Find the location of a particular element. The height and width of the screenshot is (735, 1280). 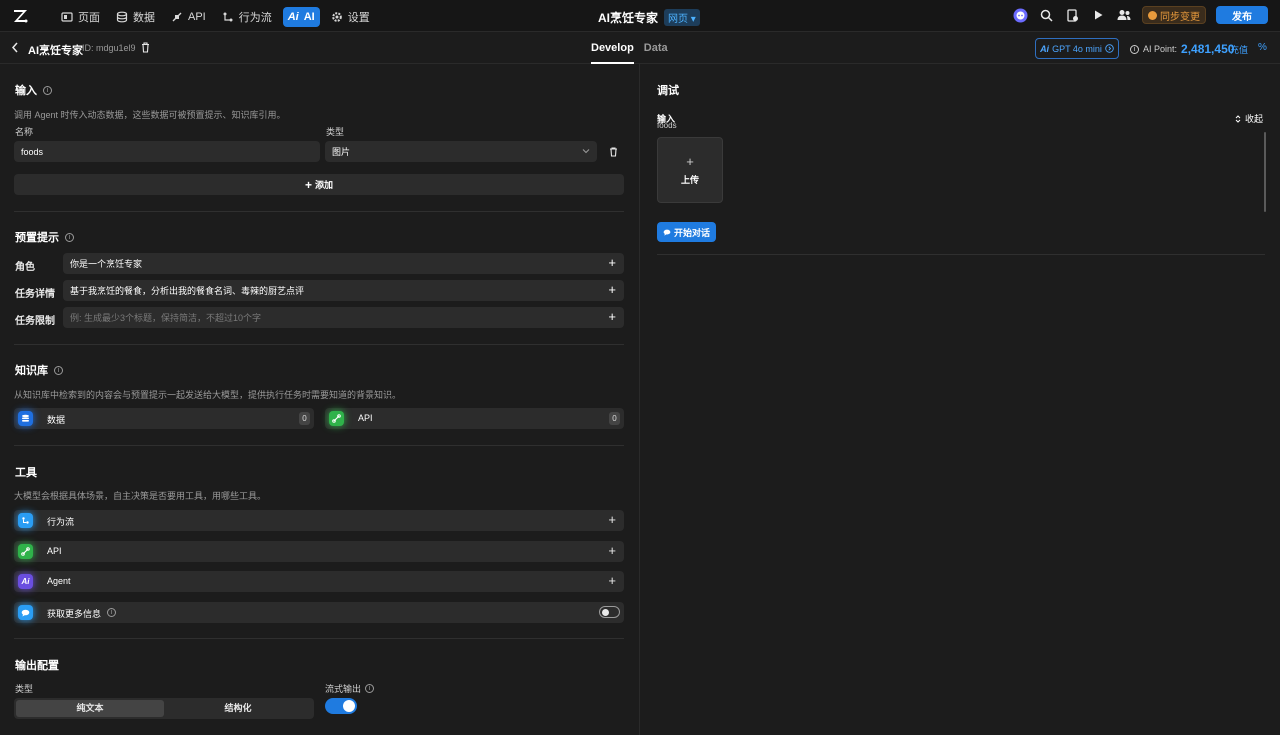

document-settings-icon is located at coordinates (1072, 15).